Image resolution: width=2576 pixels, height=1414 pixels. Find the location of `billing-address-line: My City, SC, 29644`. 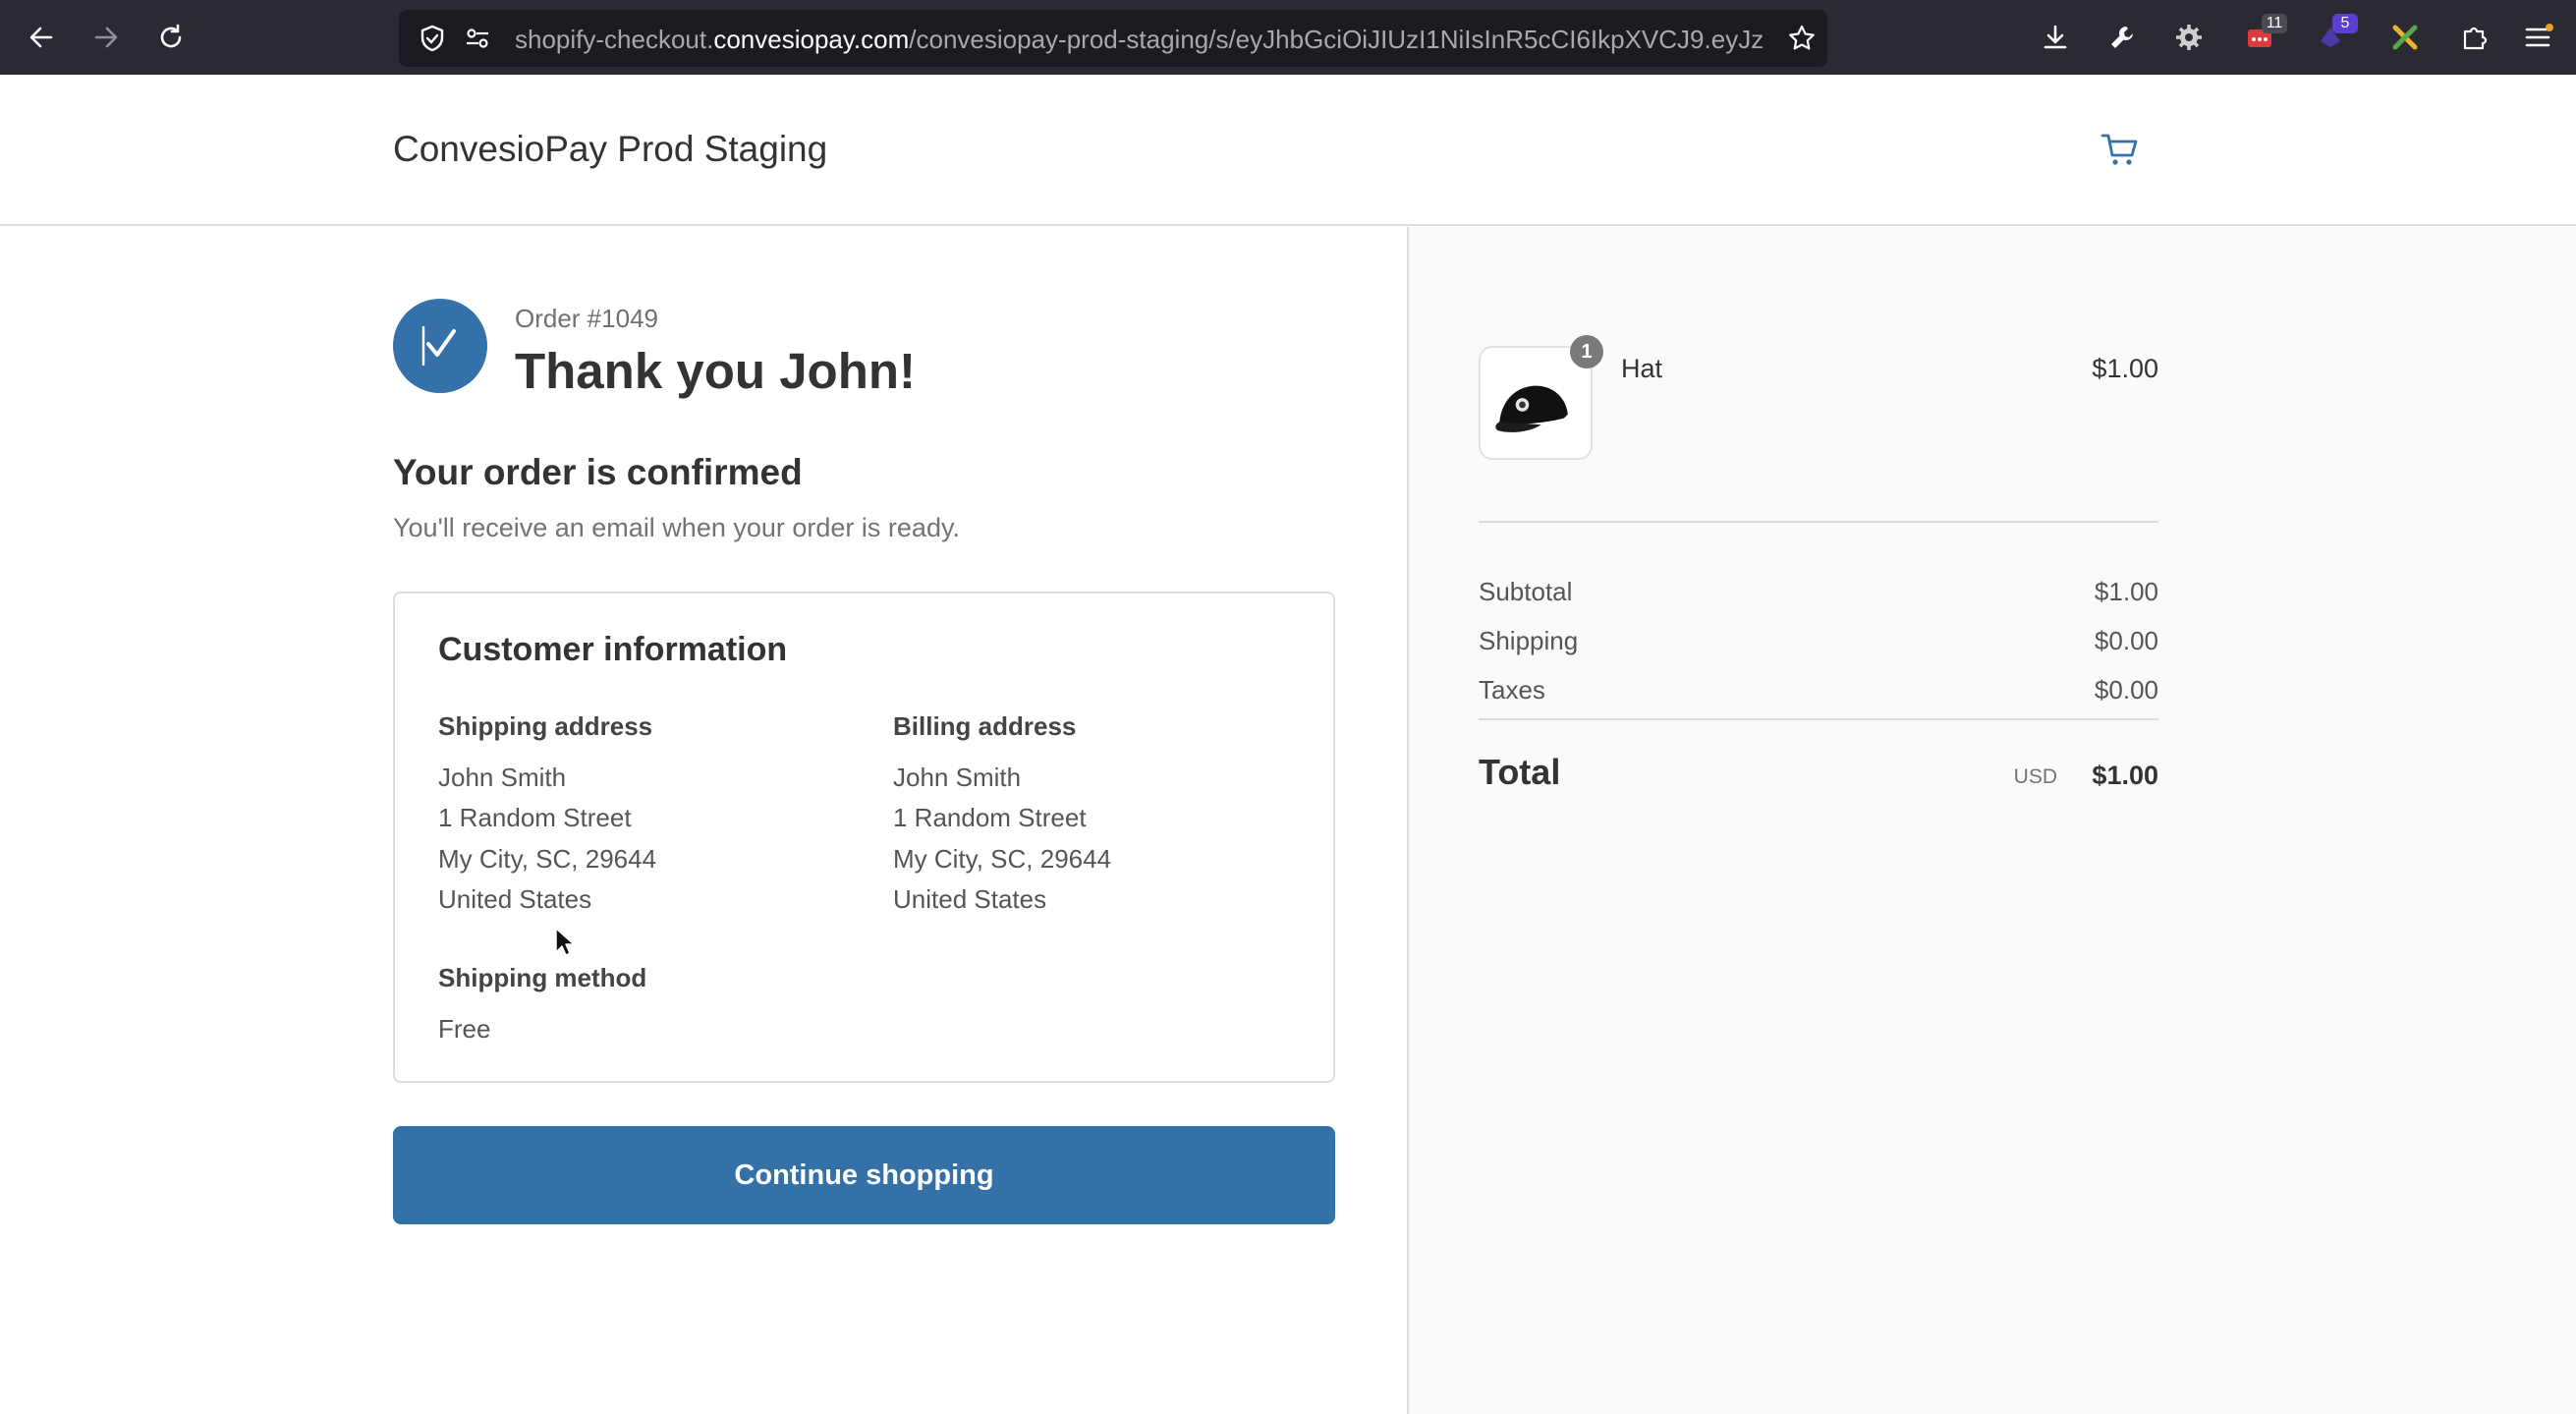

billing-address-line: My City, SC, 29644 is located at coordinates (1002, 859).